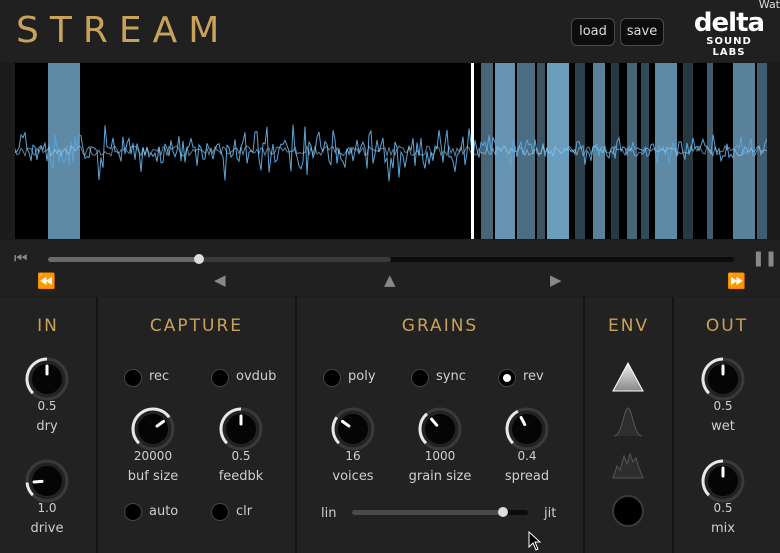 This screenshot has width=780, height=553. Describe the element at coordinates (220, 512) in the screenshot. I see `clr-toggle` at that location.